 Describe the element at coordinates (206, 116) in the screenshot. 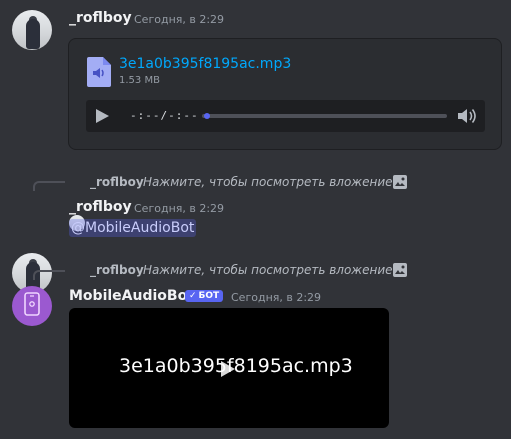

I see `progress-handle` at that location.